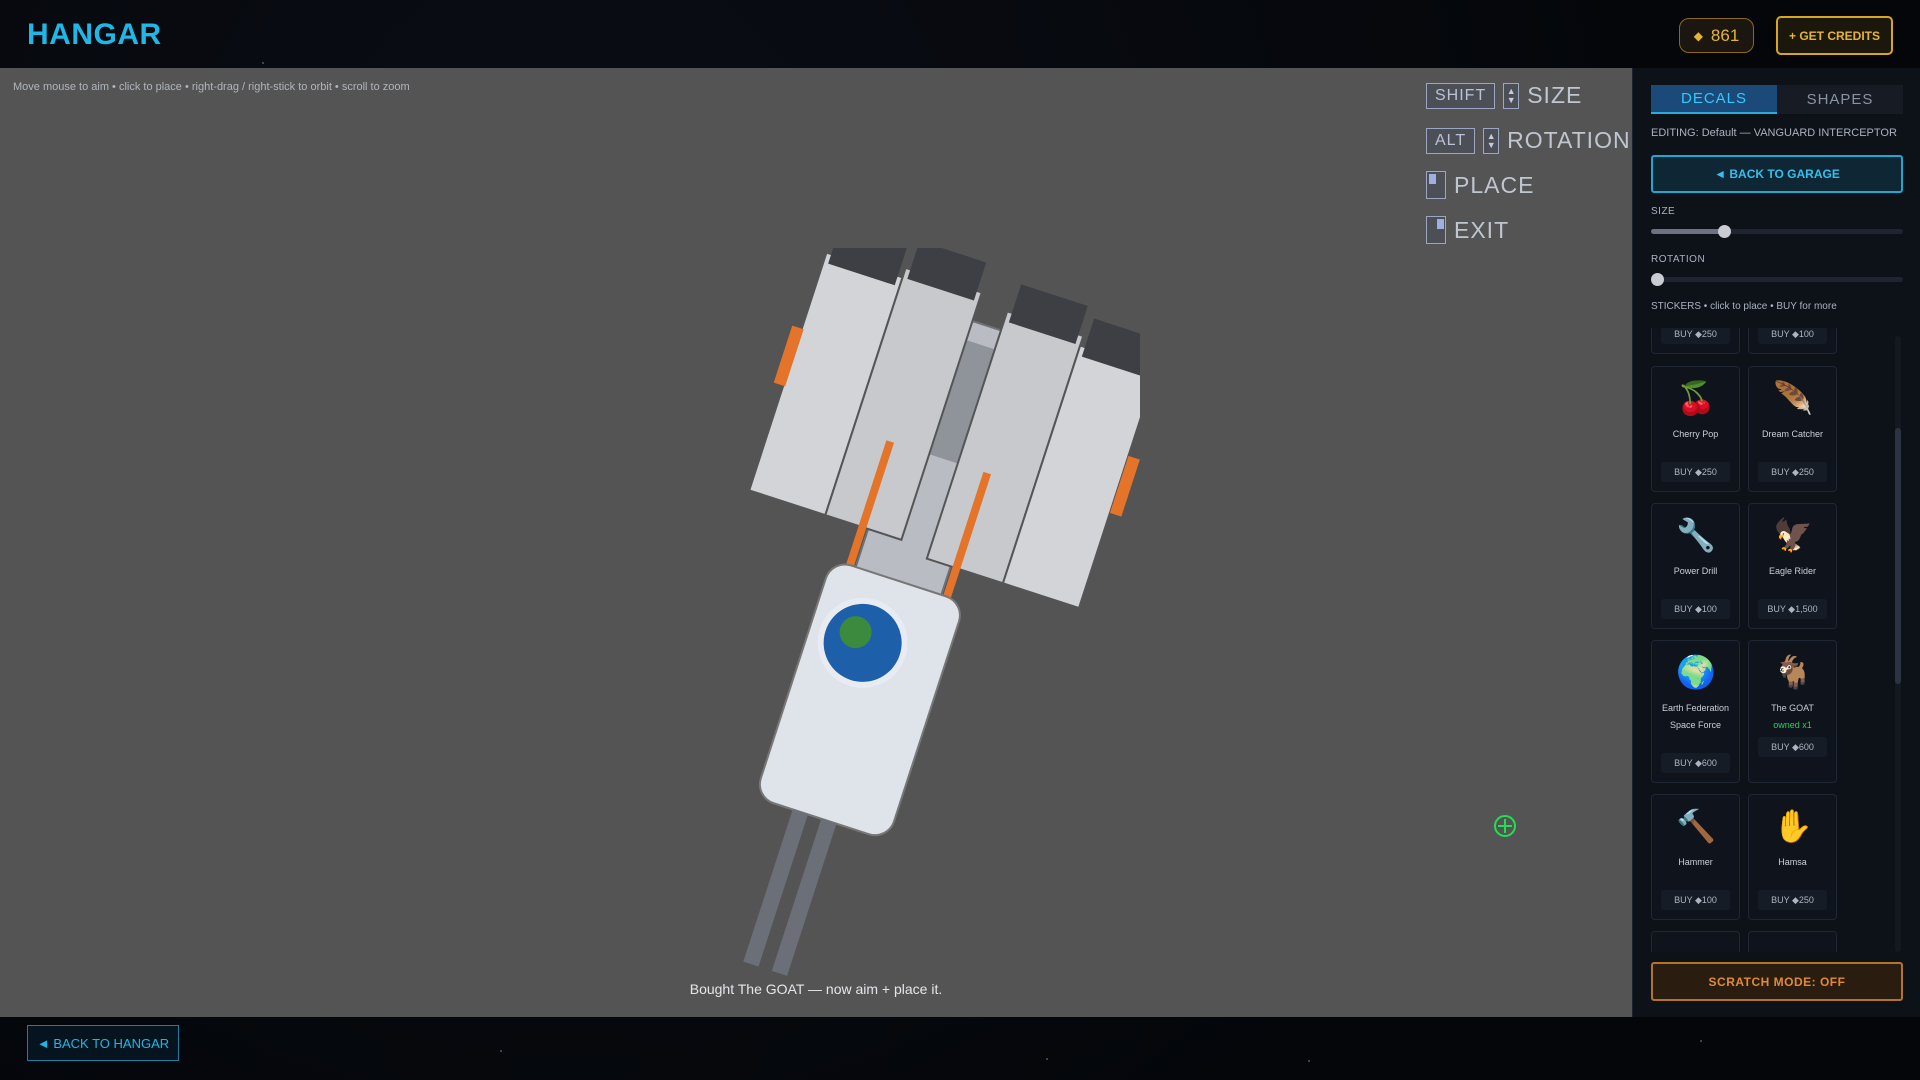 This screenshot has width=1920, height=1080. What do you see at coordinates (1494, 184) in the screenshot?
I see `place-hint-label: PLACE` at bounding box center [1494, 184].